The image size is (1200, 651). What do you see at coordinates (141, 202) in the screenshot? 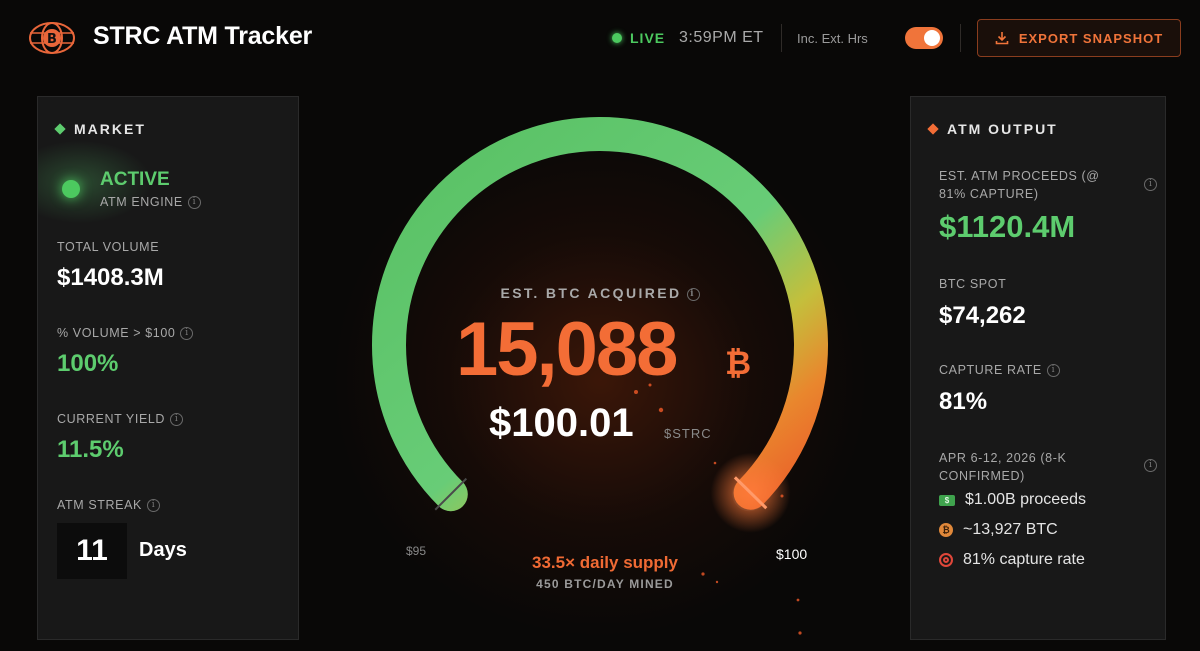
I see `engine-label: ATM ENGINE` at bounding box center [141, 202].